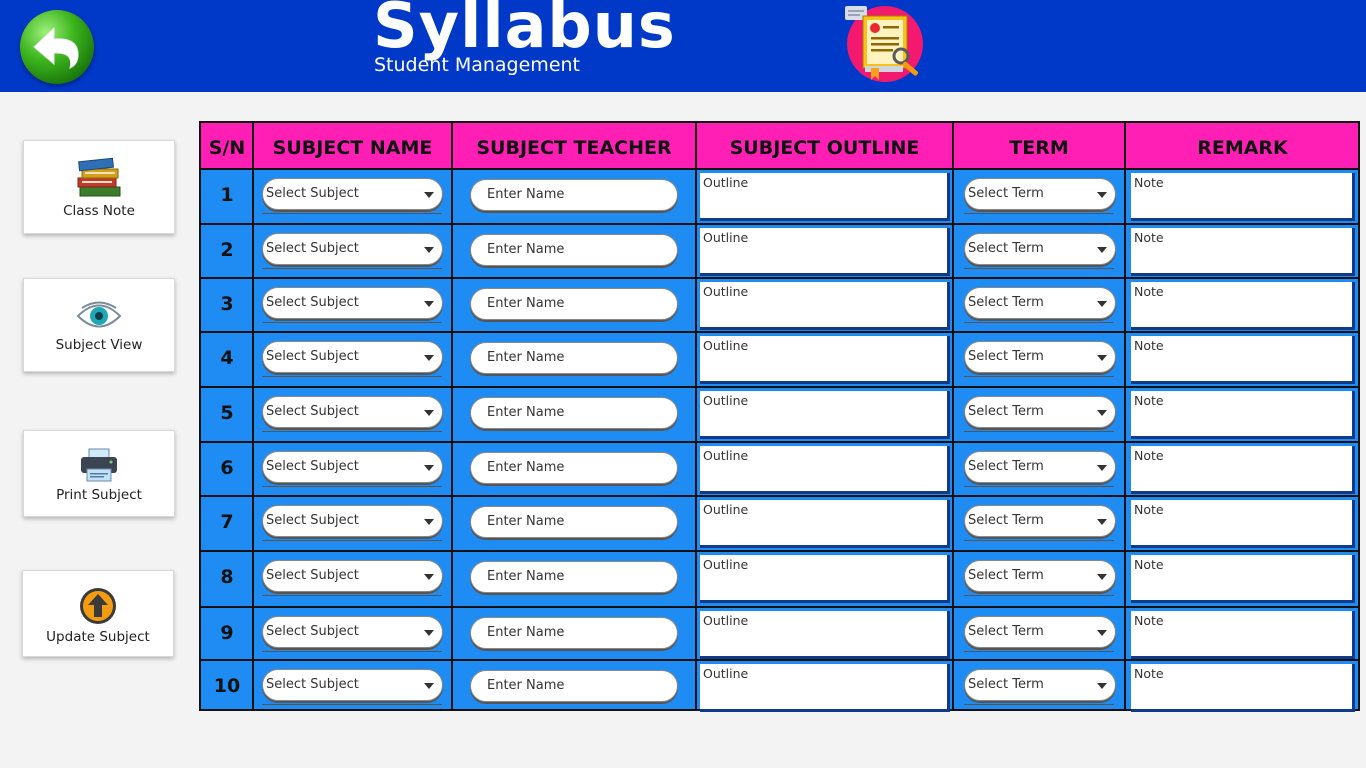 This screenshot has width=1366, height=768. I want to click on upload-arrow-icon, so click(98, 606).